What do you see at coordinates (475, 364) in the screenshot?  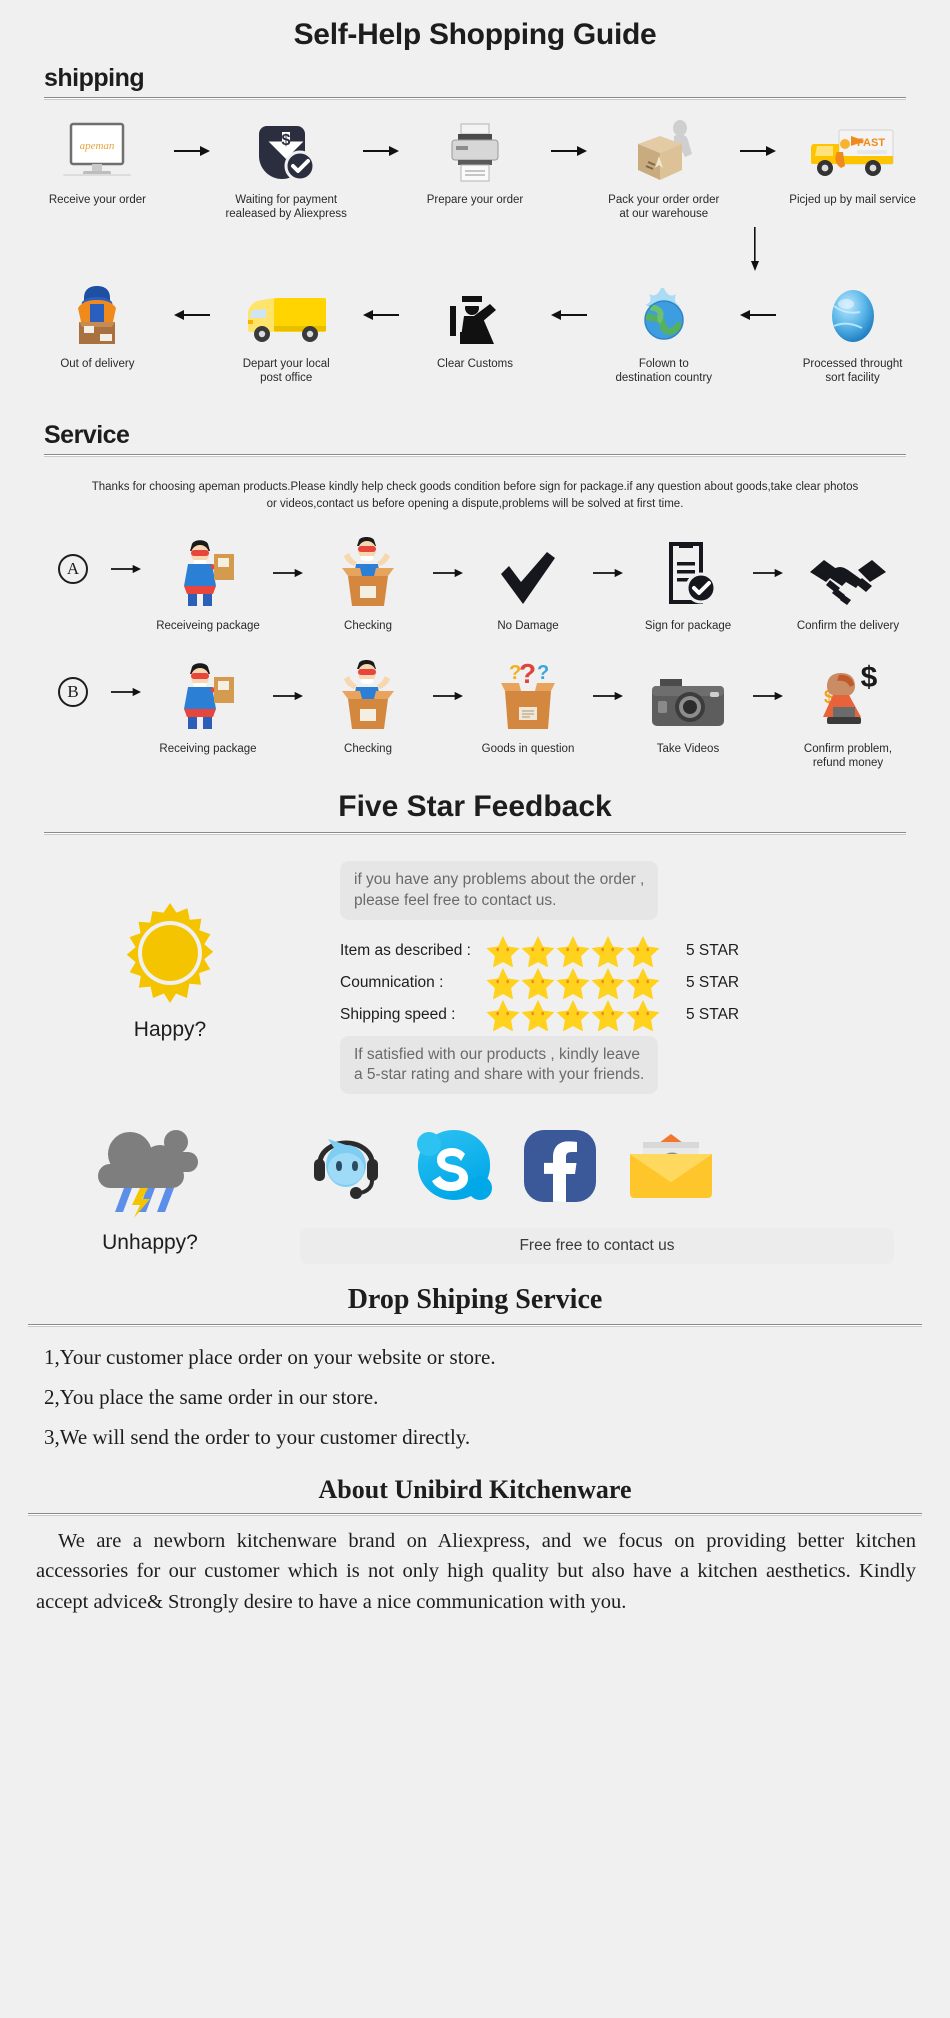 I see `step-label: Clear Customs` at bounding box center [475, 364].